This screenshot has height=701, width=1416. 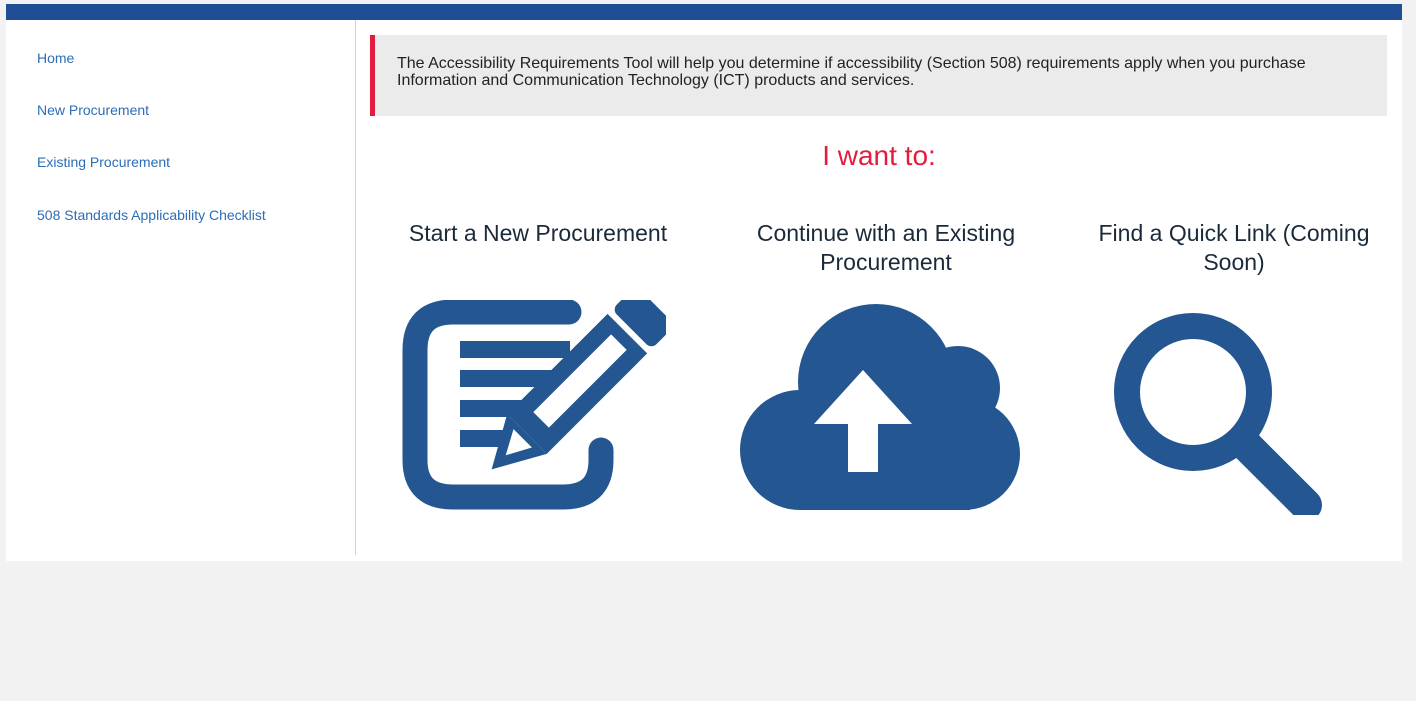 What do you see at coordinates (883, 406) in the screenshot?
I see `cloud-upload-icon` at bounding box center [883, 406].